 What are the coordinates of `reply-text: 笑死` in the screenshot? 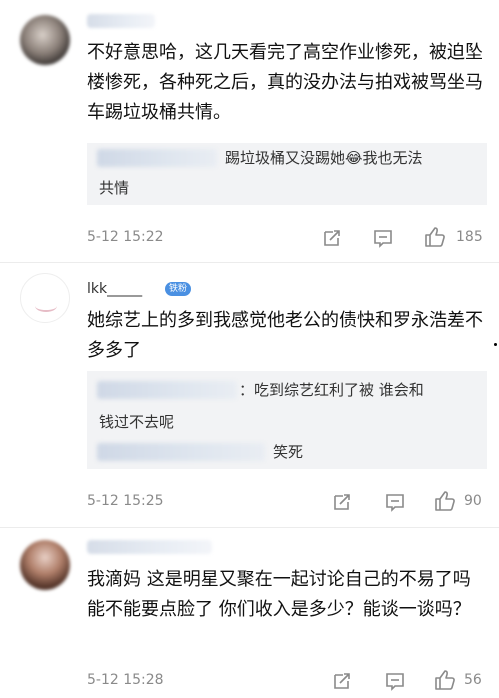 It's located at (288, 452).